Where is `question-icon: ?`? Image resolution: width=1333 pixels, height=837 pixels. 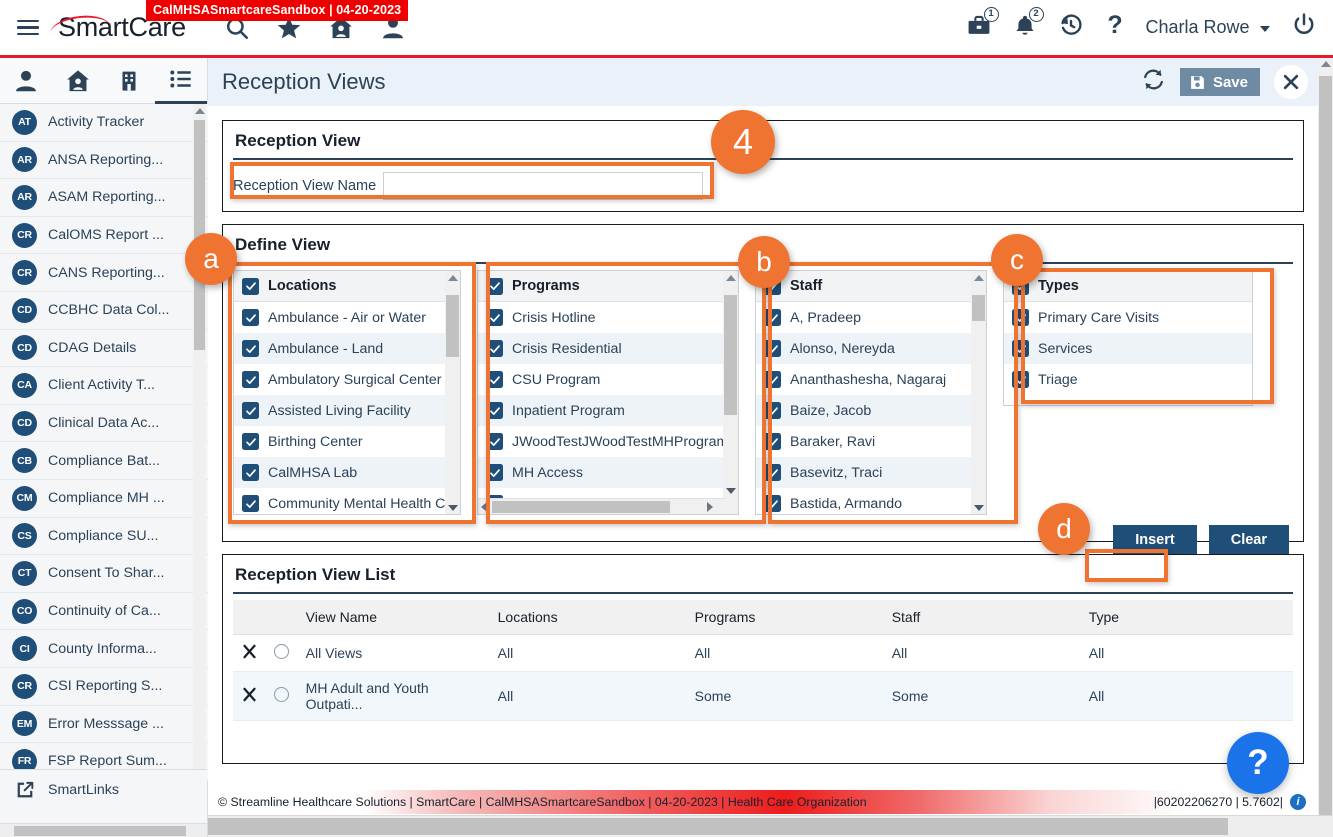
question-icon: ? is located at coordinates (1115, 27).